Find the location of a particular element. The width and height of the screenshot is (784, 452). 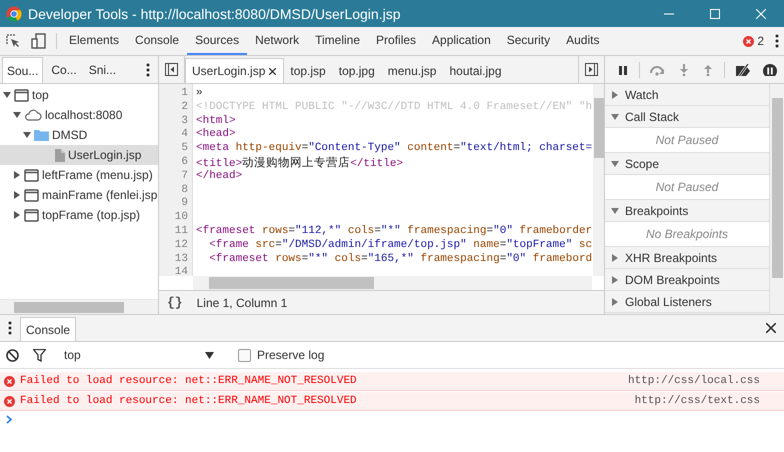

line-number: 5 is located at coordinates (184, 149).